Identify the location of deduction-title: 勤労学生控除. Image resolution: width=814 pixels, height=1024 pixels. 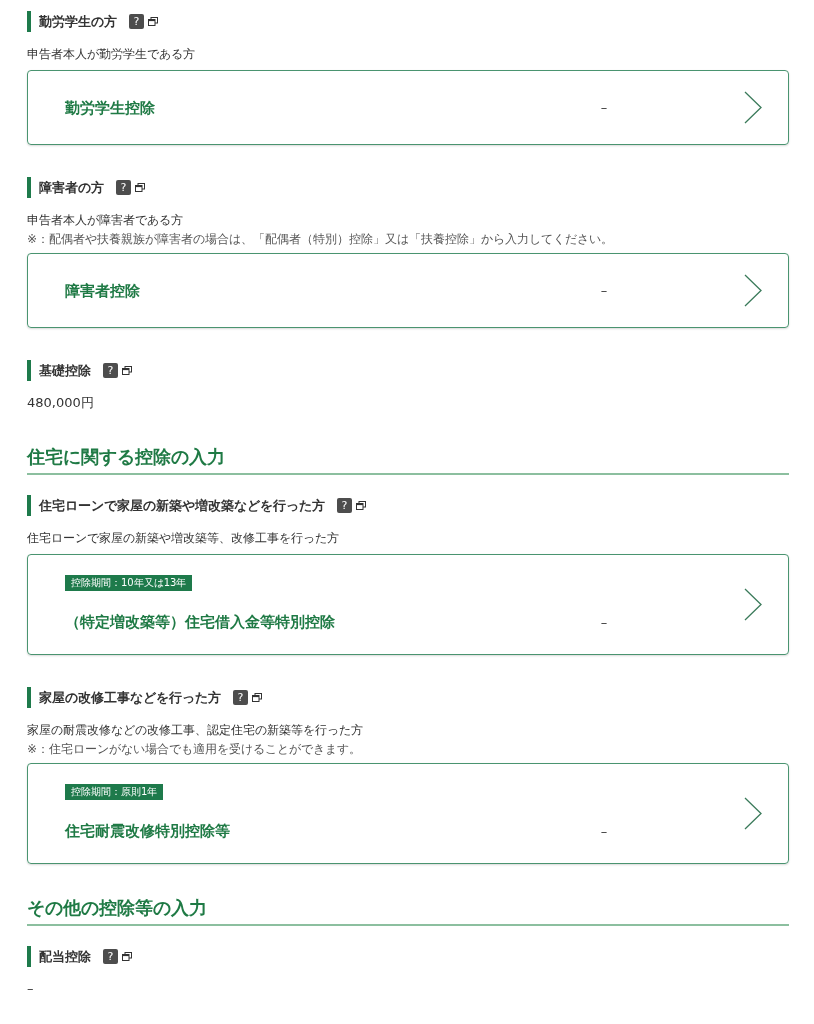
(110, 108).